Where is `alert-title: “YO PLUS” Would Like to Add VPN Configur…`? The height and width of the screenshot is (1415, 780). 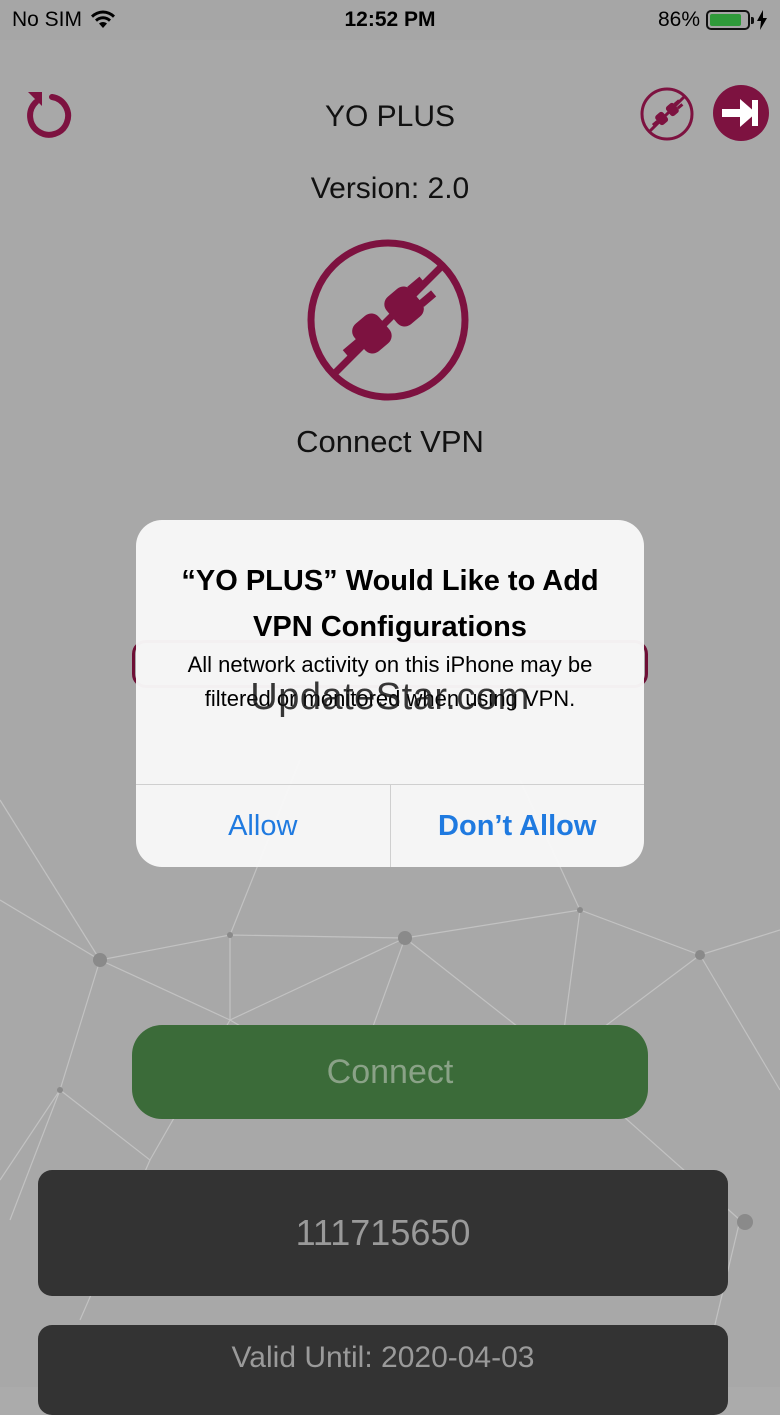
alert-title: “YO PLUS” Would Like to Add VPN Configur… is located at coordinates (390, 604).